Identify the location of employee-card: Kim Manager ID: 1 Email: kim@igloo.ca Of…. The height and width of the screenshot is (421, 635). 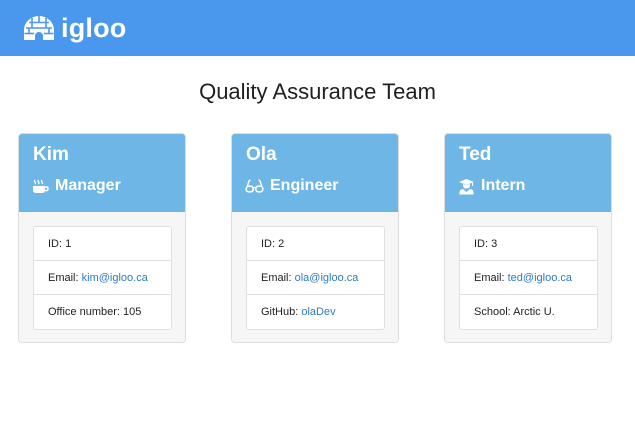
(102, 238).